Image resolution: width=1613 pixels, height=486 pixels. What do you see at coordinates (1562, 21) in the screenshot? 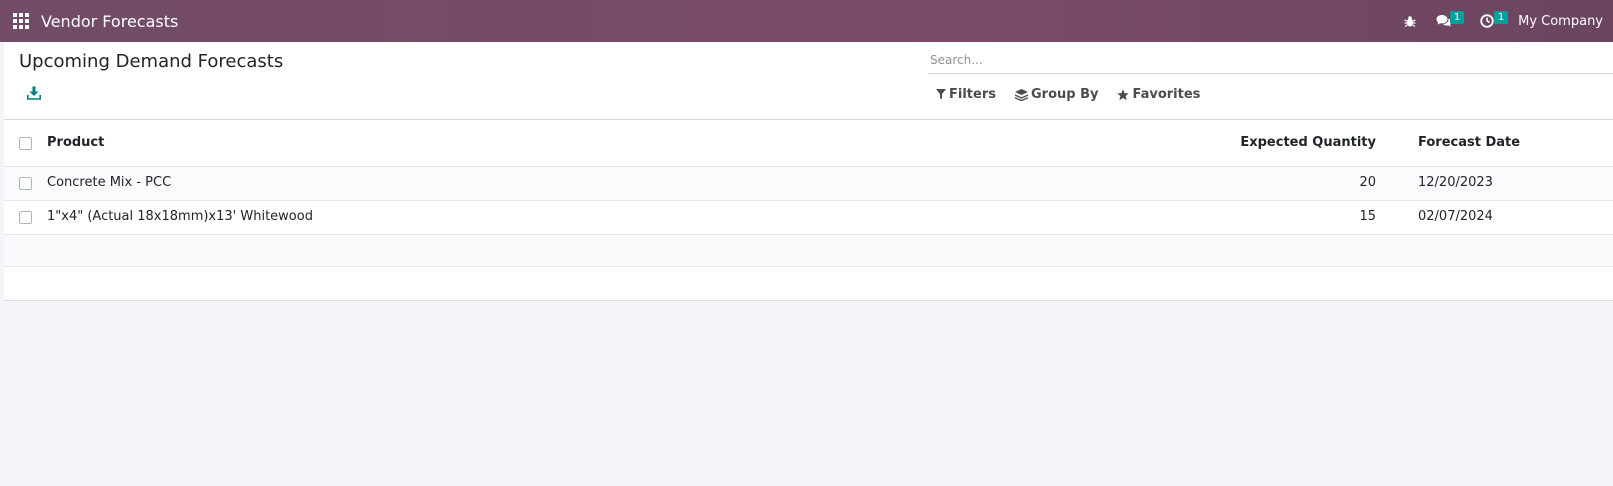
I see `company-switcher: My Company` at bounding box center [1562, 21].